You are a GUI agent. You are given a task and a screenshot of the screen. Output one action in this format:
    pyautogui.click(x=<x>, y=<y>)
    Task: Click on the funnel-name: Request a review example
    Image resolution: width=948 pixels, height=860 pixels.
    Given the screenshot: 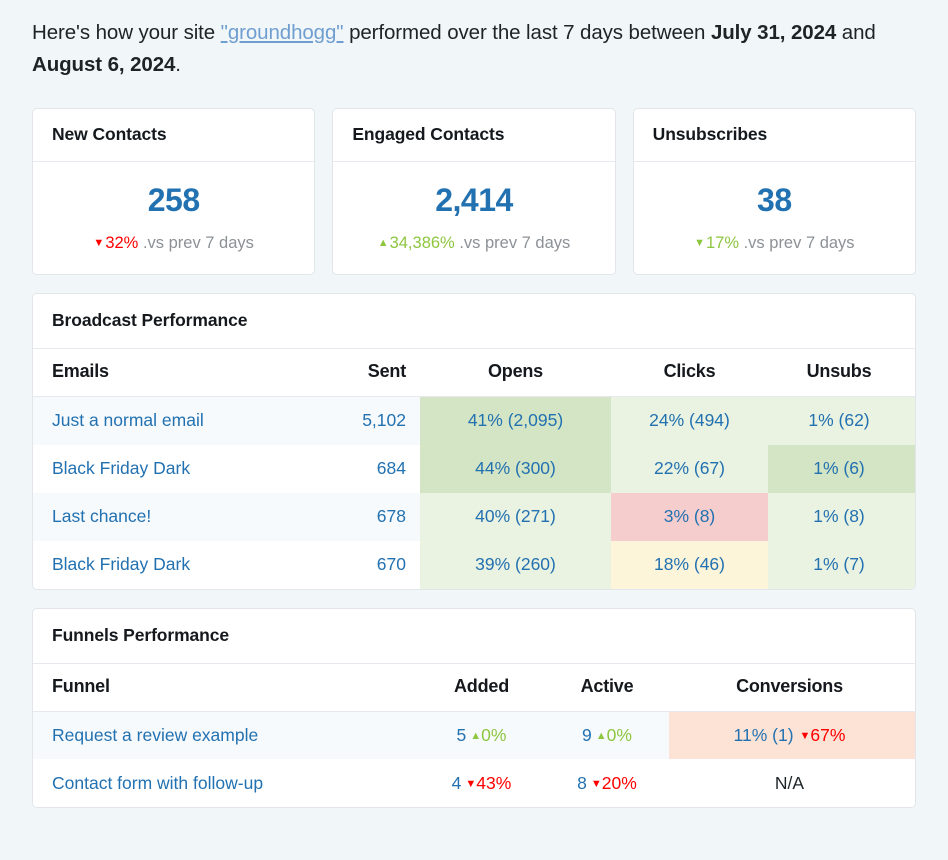 What is the action you would take?
    pyautogui.click(x=225, y=735)
    